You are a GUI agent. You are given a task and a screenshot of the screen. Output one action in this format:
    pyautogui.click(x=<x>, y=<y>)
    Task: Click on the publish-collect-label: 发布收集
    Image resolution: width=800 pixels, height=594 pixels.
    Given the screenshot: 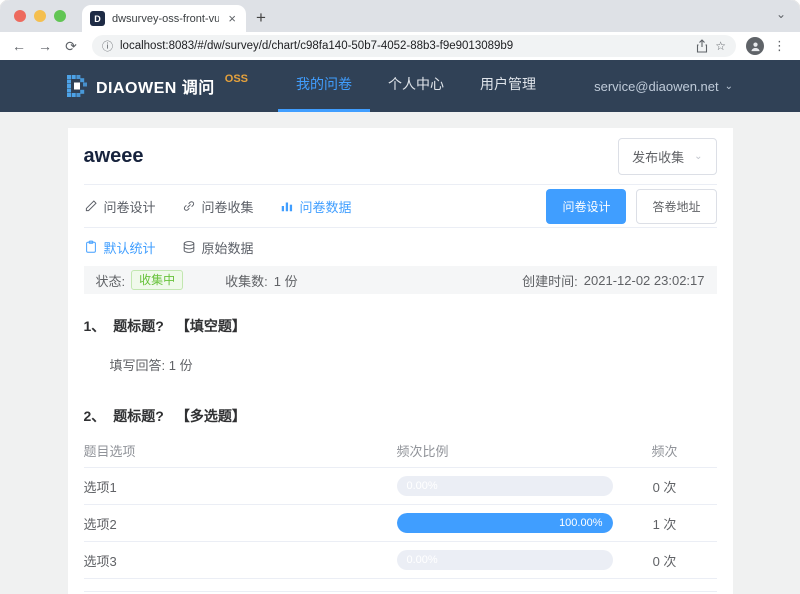 What is the action you would take?
    pyautogui.click(x=658, y=157)
    